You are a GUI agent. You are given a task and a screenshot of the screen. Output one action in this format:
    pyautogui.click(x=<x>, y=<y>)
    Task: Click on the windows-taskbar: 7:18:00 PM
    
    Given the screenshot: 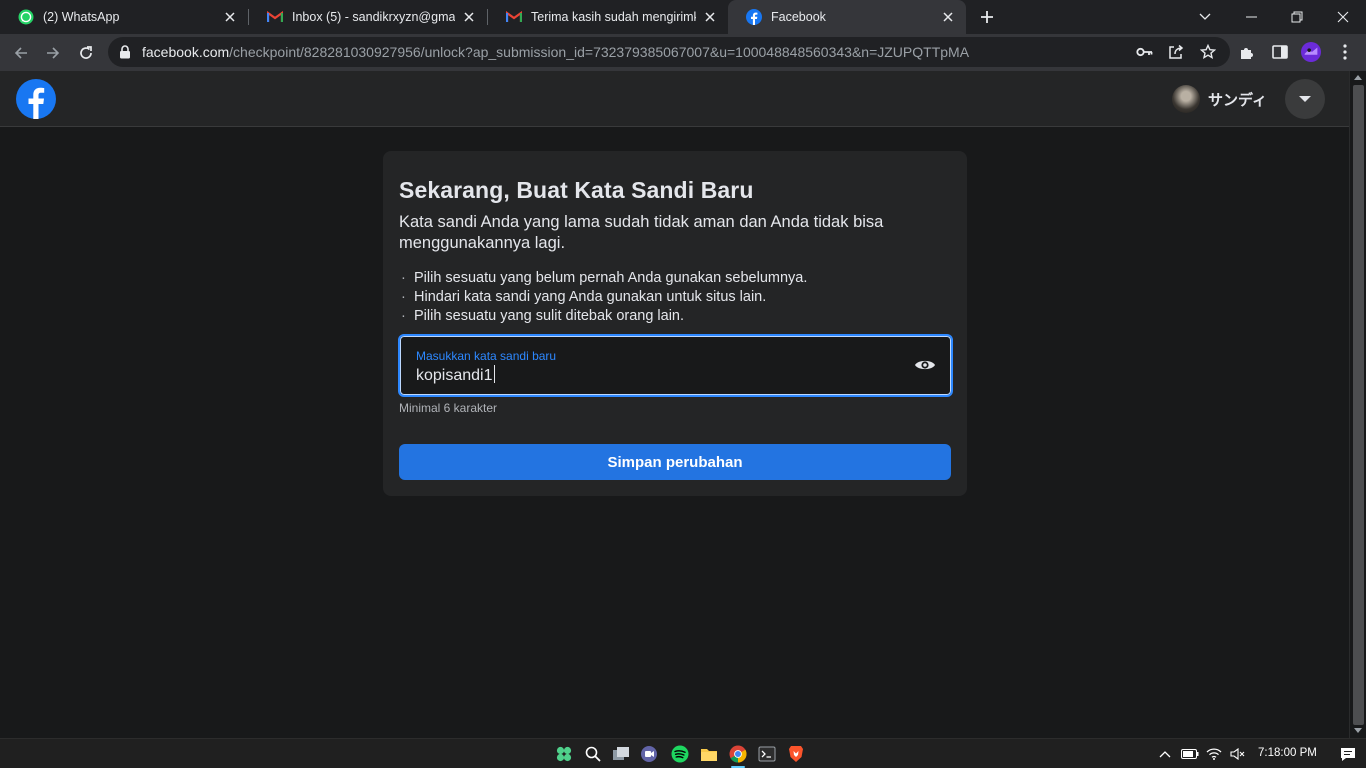 What is the action you would take?
    pyautogui.click(x=683, y=753)
    